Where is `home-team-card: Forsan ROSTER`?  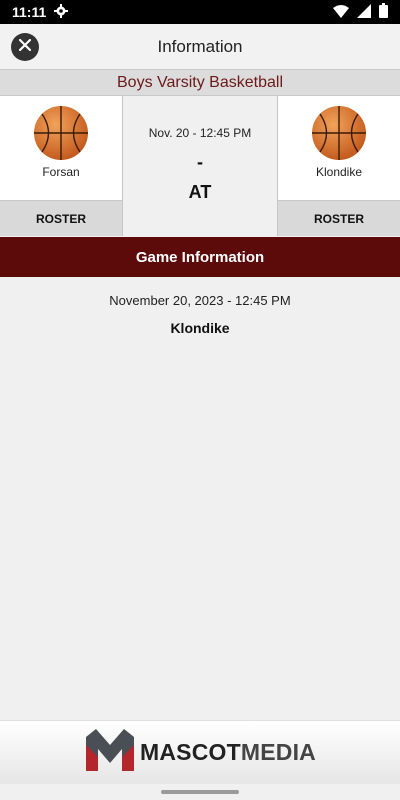 home-team-card: Forsan ROSTER is located at coordinates (61, 166).